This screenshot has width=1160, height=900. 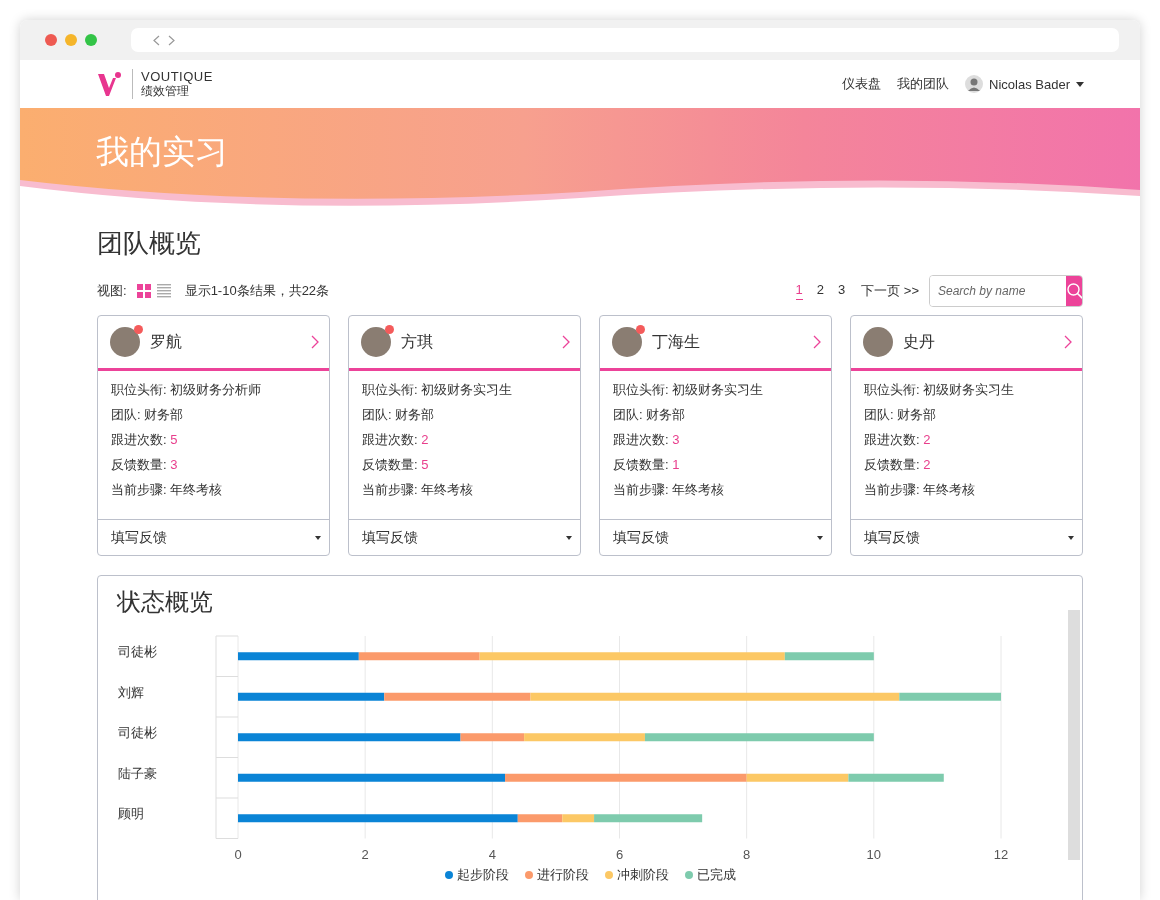 What do you see at coordinates (820, 291) in the screenshot?
I see `page-link: 2` at bounding box center [820, 291].